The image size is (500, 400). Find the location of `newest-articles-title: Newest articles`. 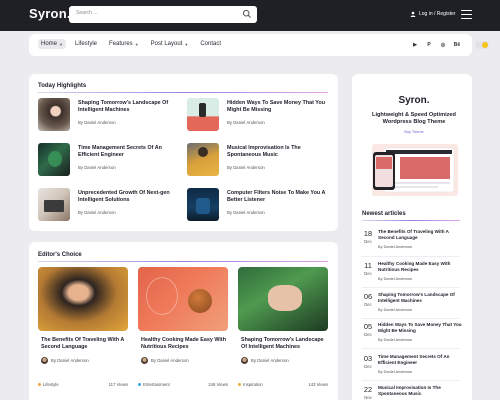

newest-articles-title: Newest articles is located at coordinates (384, 214).